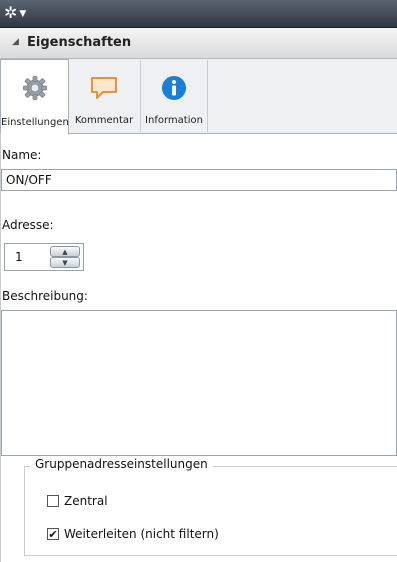  Describe the element at coordinates (141, 534) in the screenshot. I see `weiterleiten-label: Weiterleiten (nicht filtern)` at that location.